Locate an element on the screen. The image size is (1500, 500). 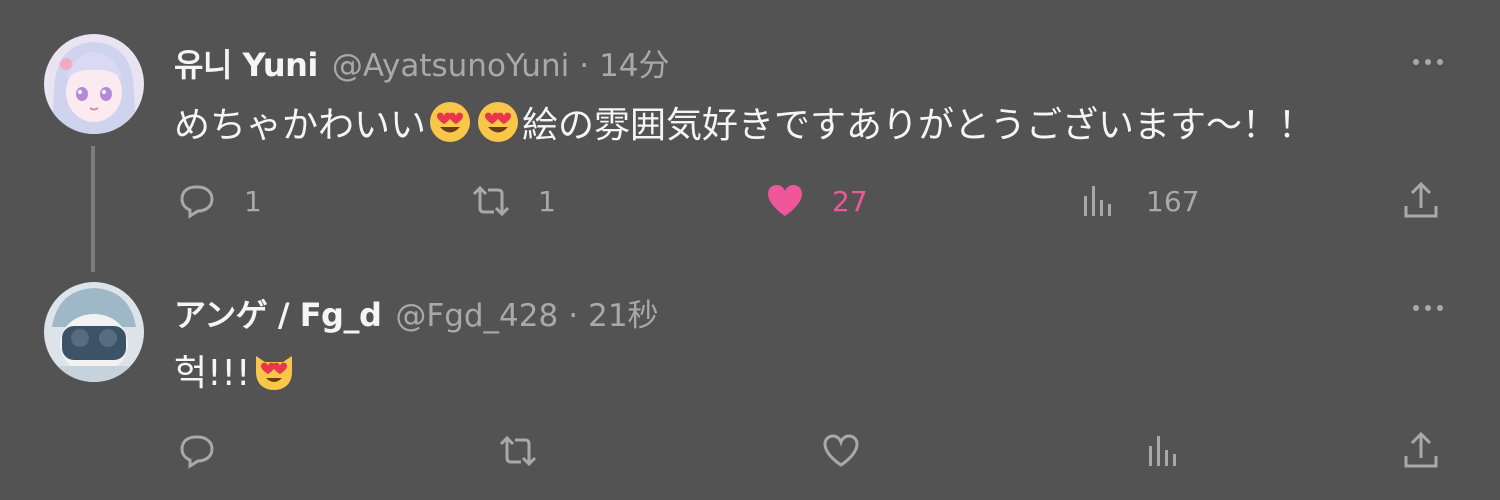
heart-eyes-cat-emoji-icon is located at coordinates (274, 373).